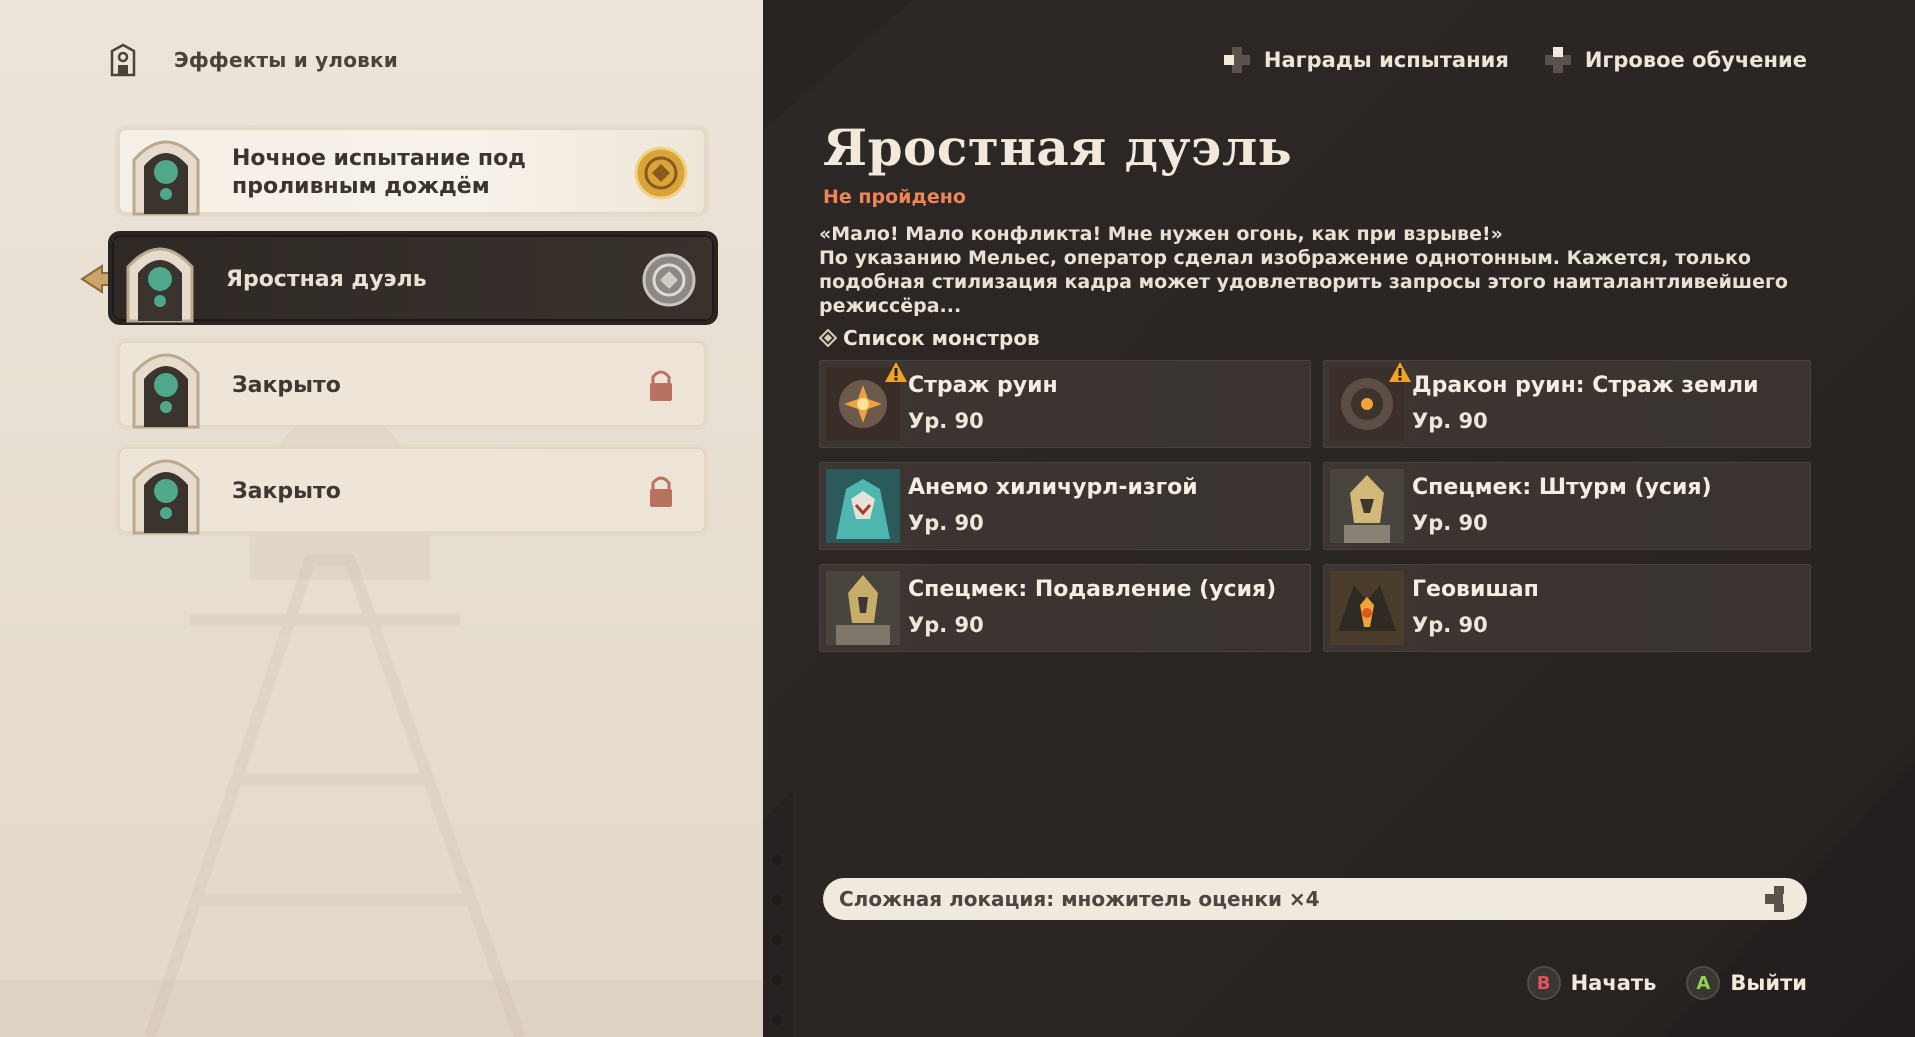  What do you see at coordinates (863, 608) in the screenshot?
I see `suppression-specialist-portrait-icon` at bounding box center [863, 608].